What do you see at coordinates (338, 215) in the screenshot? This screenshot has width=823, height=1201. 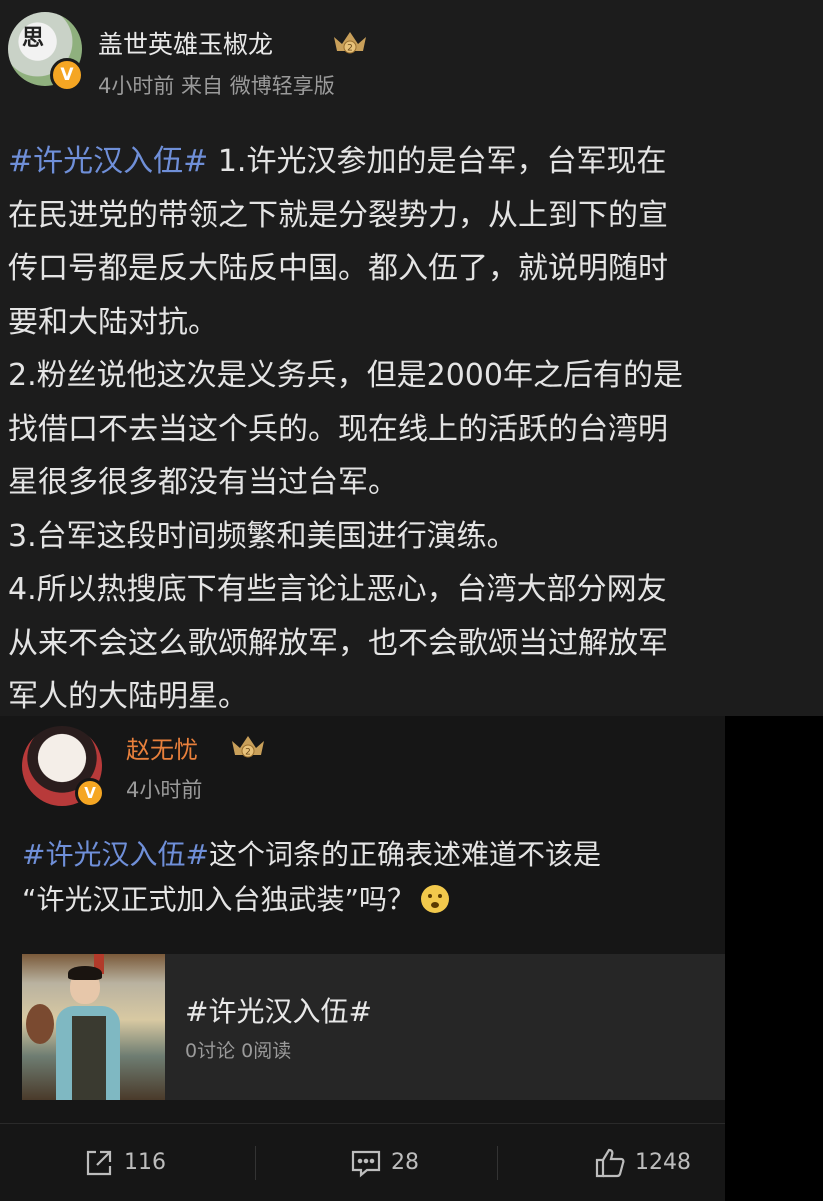 I see `body-line: 在民进党的带领之下就是分裂势力，从上到下的宣` at bounding box center [338, 215].